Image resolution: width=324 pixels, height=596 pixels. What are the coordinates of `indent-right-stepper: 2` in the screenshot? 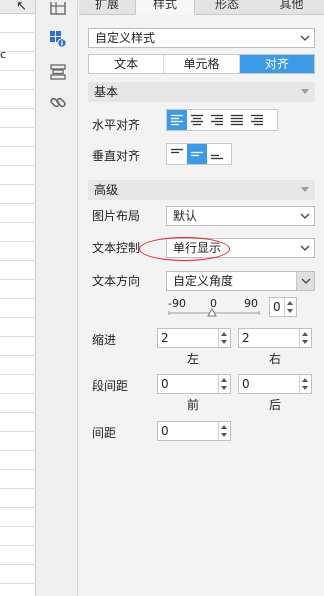 It's located at (275, 338).